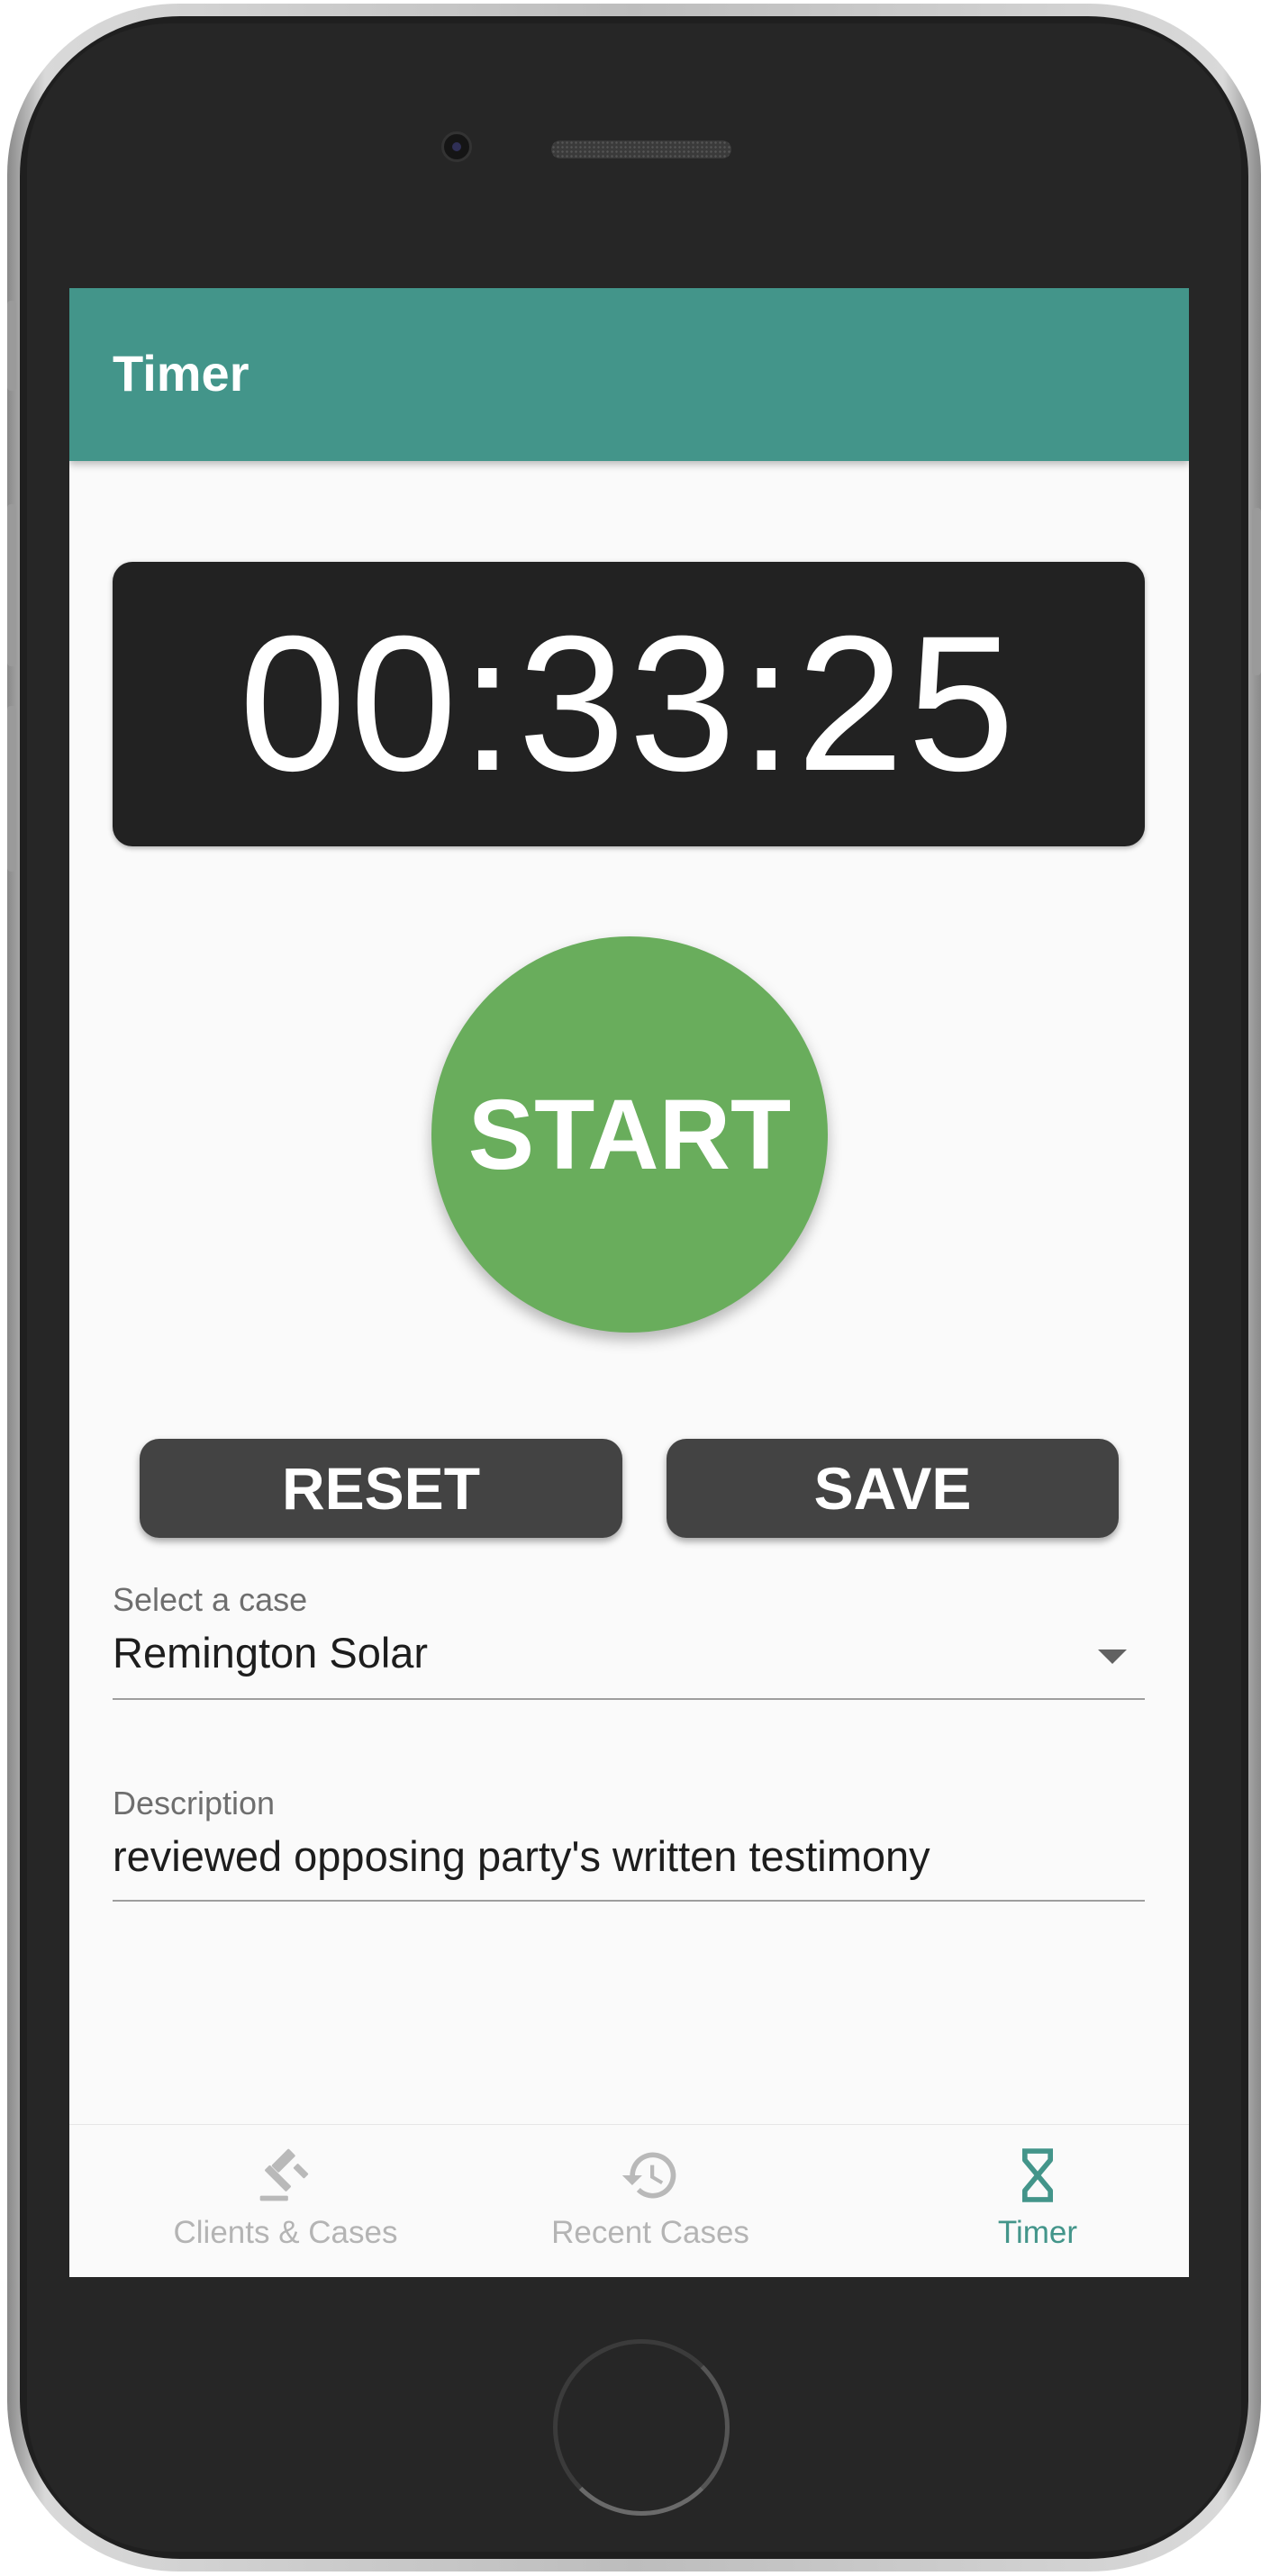 This screenshot has height=2576, width=1270. I want to click on nav-label-timer: Timer, so click(1037, 2232).